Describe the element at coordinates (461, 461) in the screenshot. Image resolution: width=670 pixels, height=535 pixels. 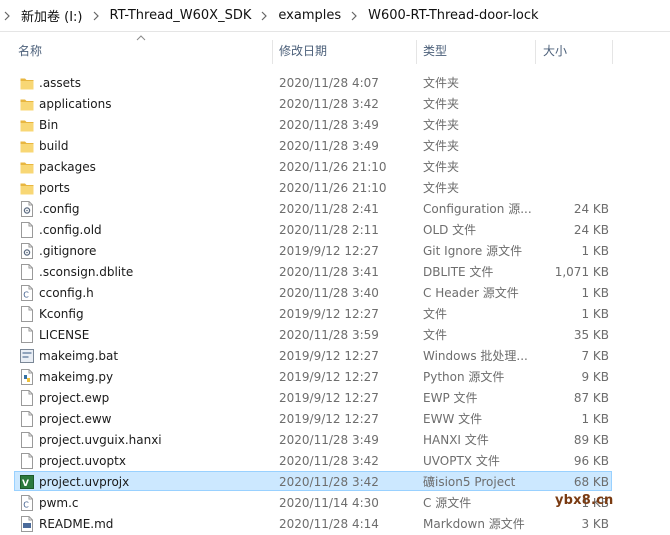
I see `file-type: UVOPTX 文件` at that location.